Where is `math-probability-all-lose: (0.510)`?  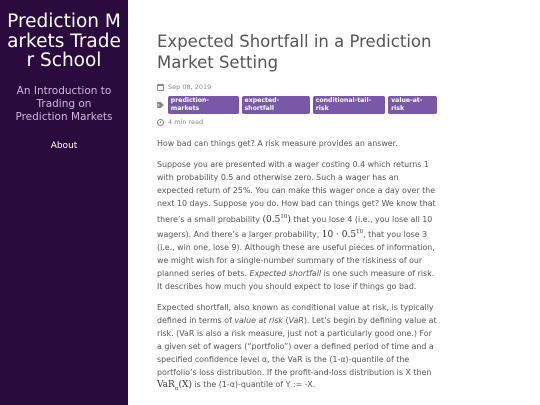
math-probability-all-lose: (0.510) is located at coordinates (276, 219).